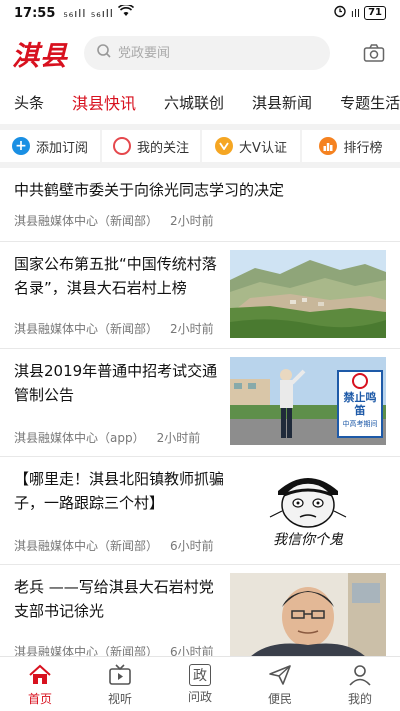  I want to click on tab-special-life: 专题生活, so click(370, 102).